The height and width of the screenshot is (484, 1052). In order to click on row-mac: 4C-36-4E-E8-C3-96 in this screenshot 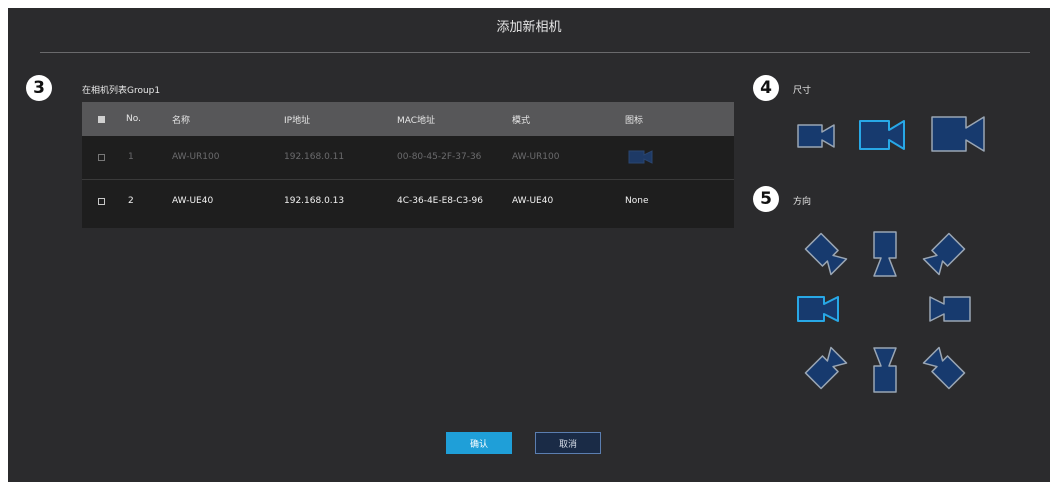, I will do `click(440, 201)`.